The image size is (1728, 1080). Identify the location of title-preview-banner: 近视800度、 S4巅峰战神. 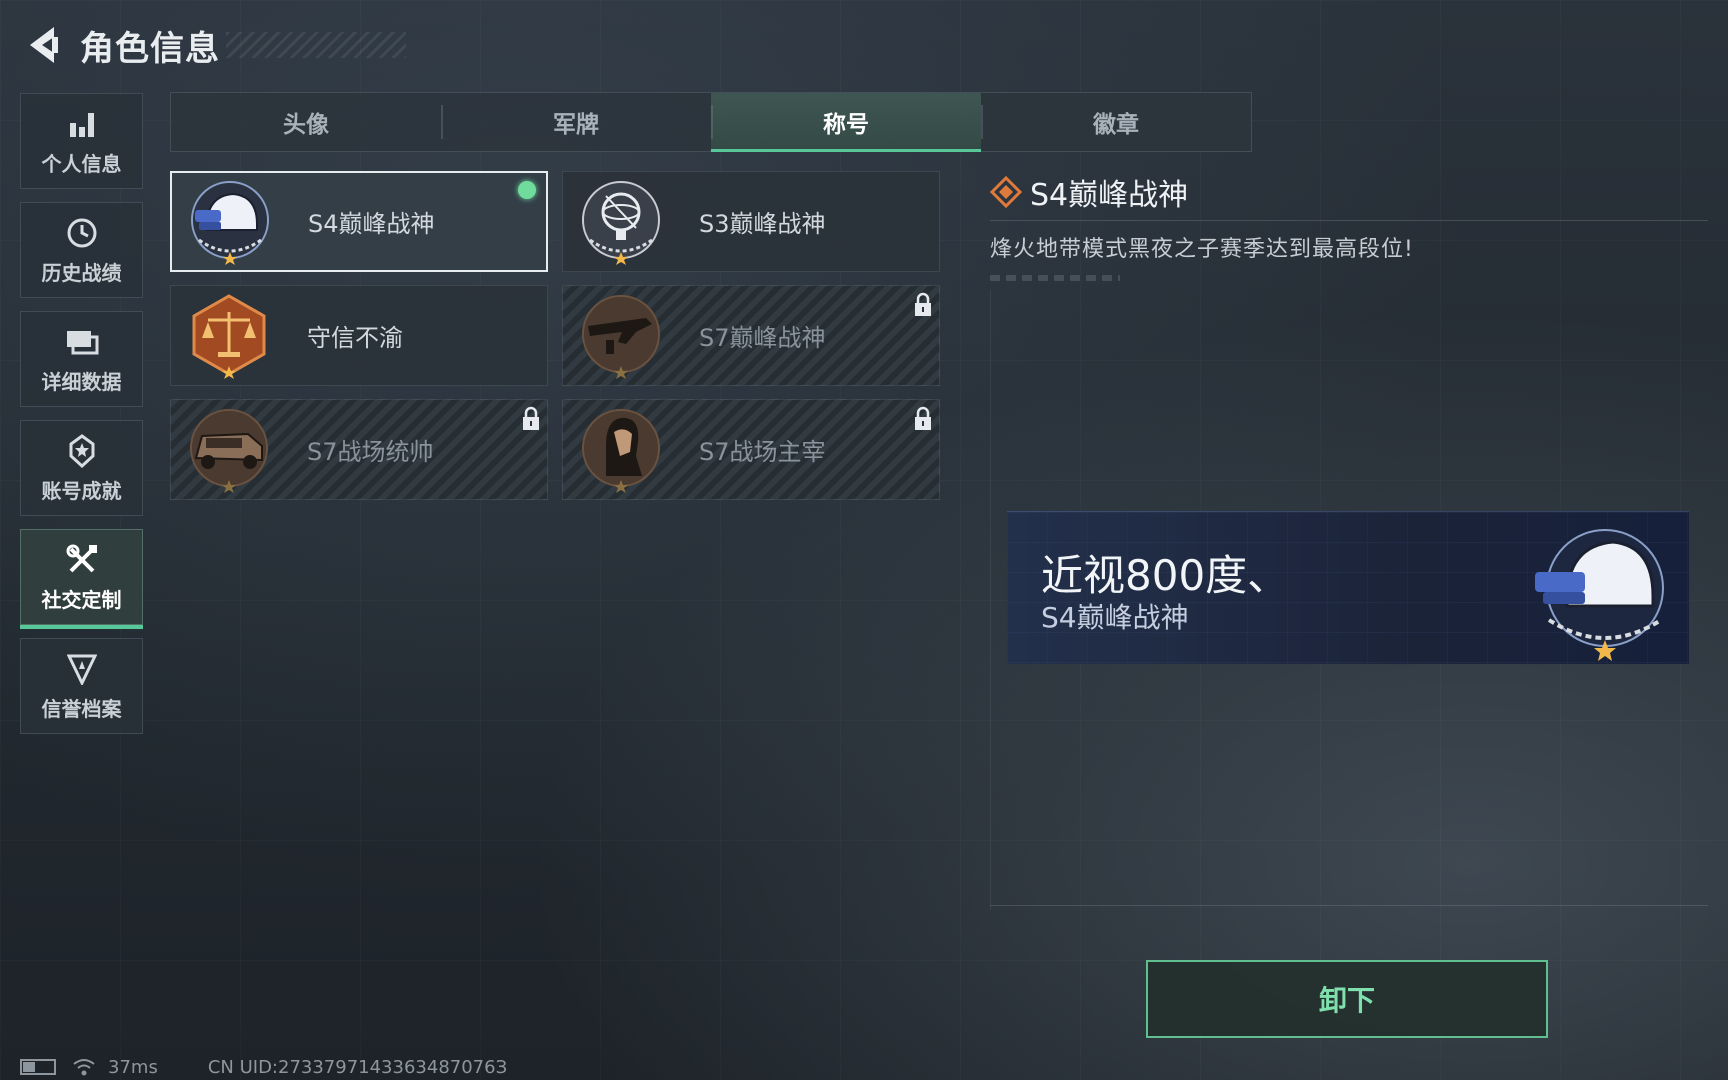
(1348, 587).